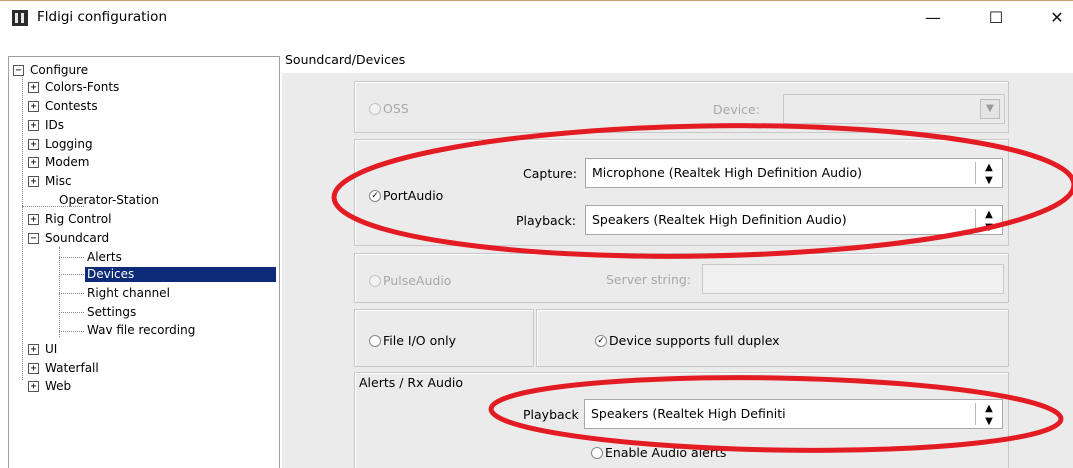  Describe the element at coordinates (719, 219) in the screenshot. I see `playback-device-value: Speakers (Realtek High Definition Audio)` at that location.